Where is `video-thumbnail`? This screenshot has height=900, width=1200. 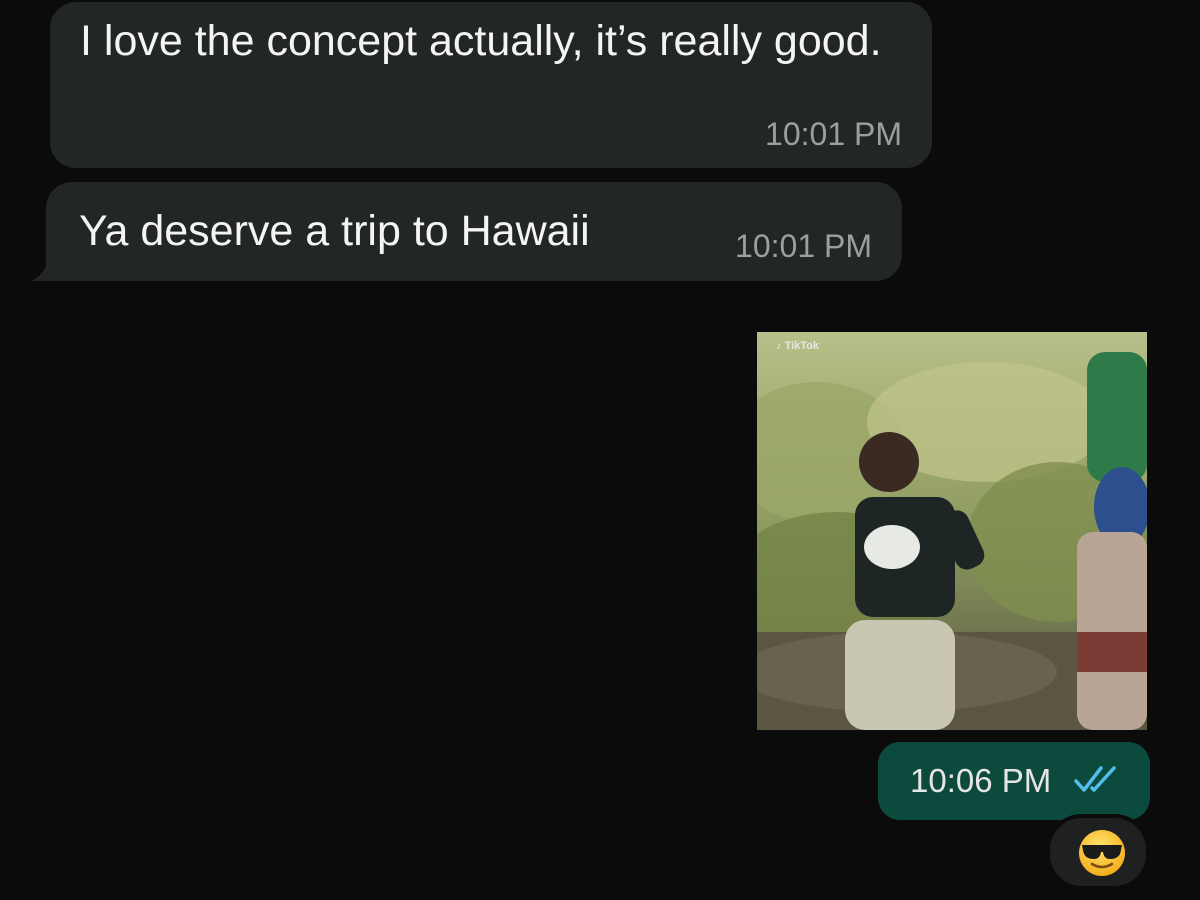
video-thumbnail is located at coordinates (952, 531).